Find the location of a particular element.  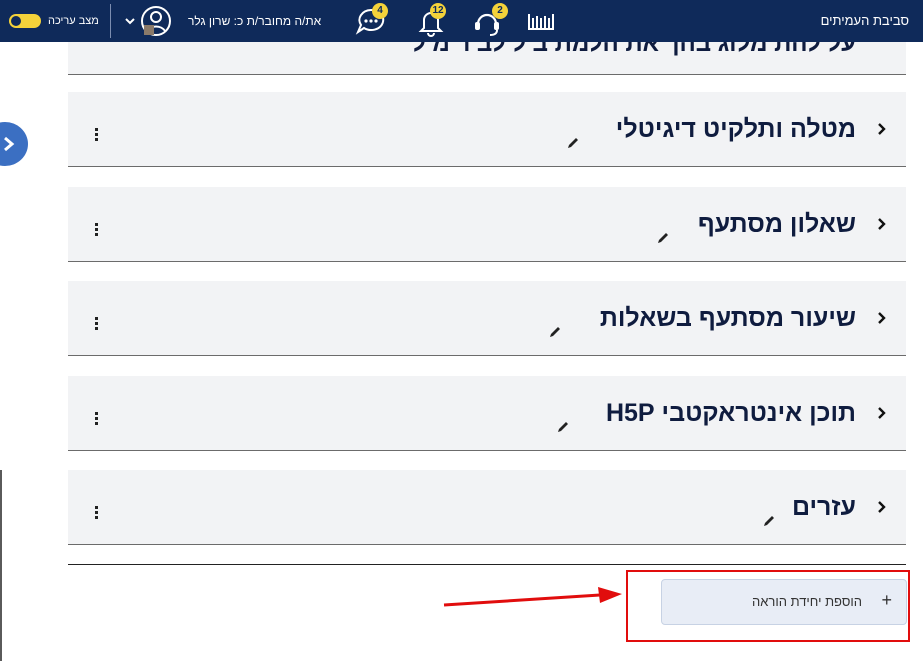

course-section: מטלה ותלקיט דיגיטלי is located at coordinates (487, 129).